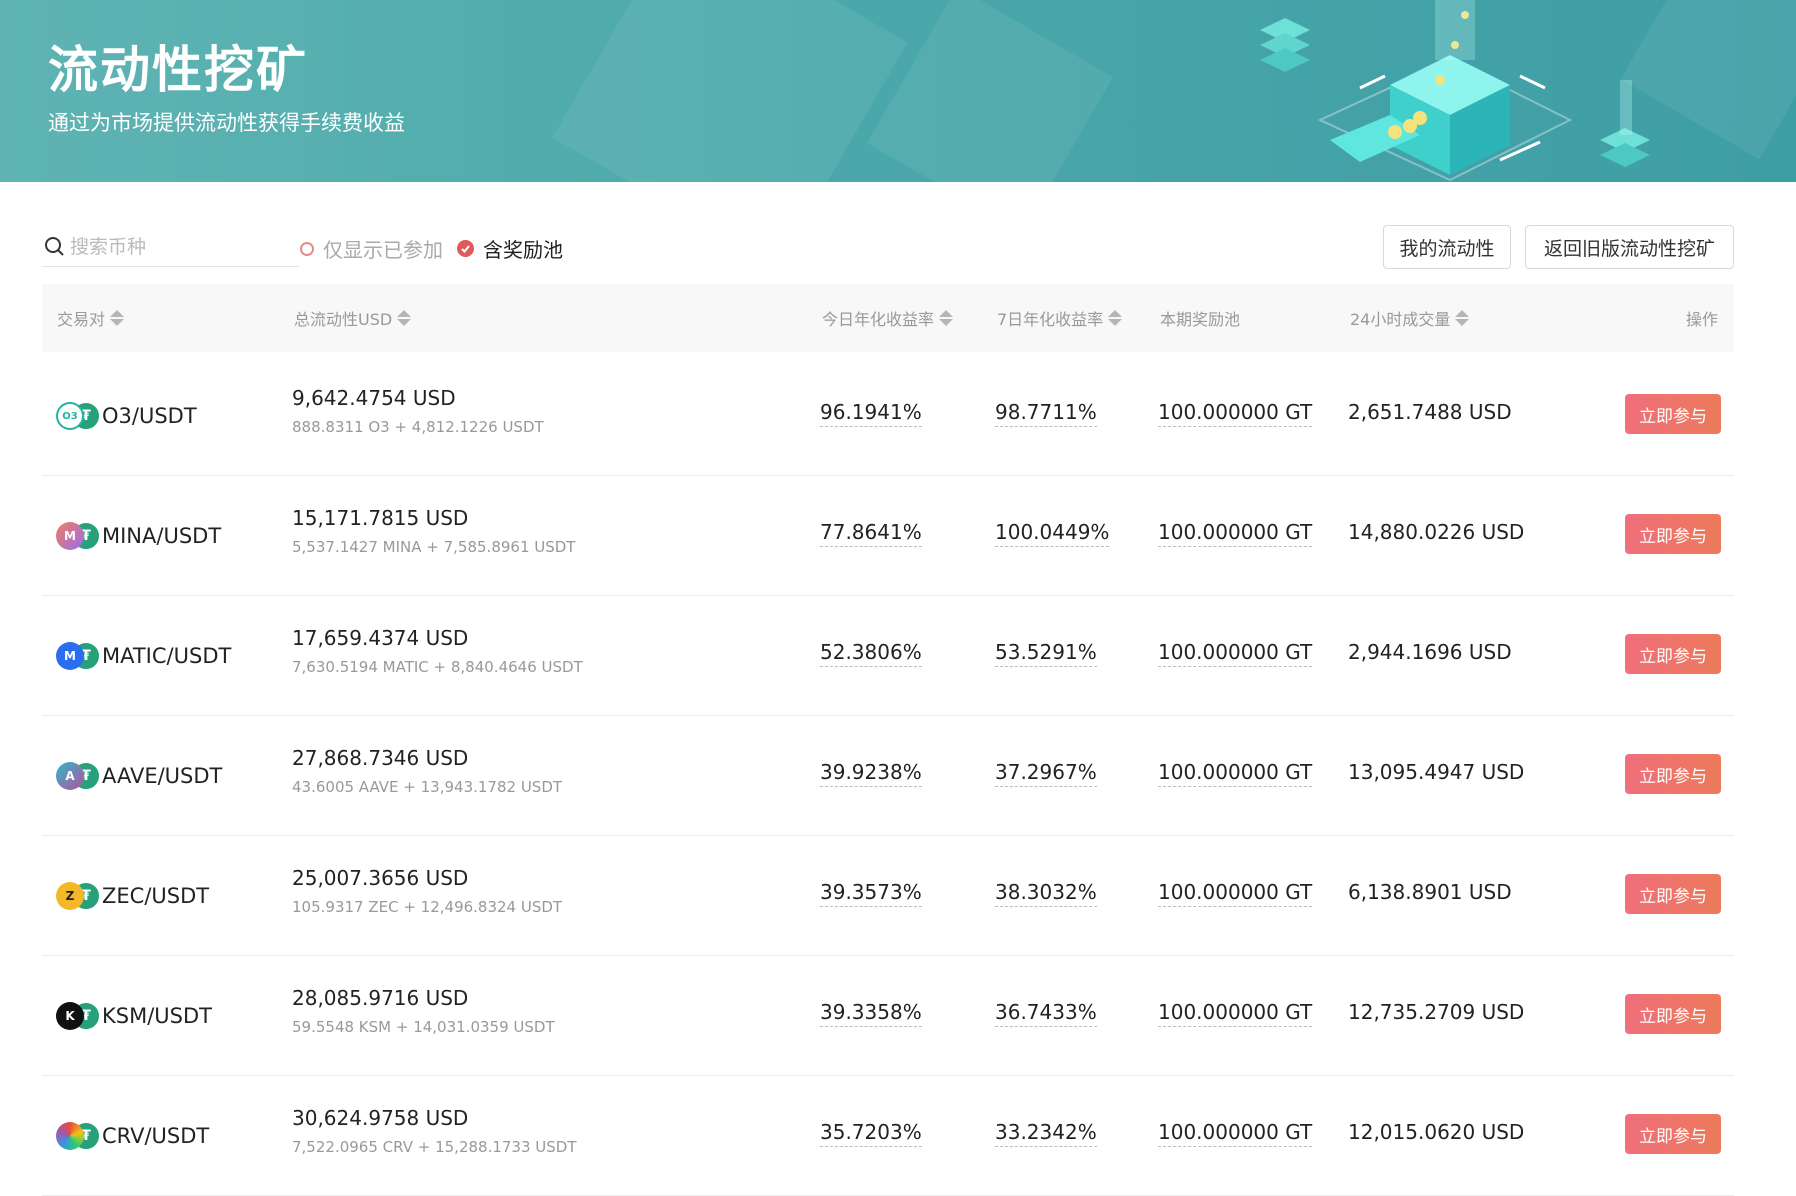 The width and height of the screenshot is (1796, 1196). Describe the element at coordinates (132, 896) in the screenshot. I see `pair-cell: Z ₮ ZEC/USDT` at that location.